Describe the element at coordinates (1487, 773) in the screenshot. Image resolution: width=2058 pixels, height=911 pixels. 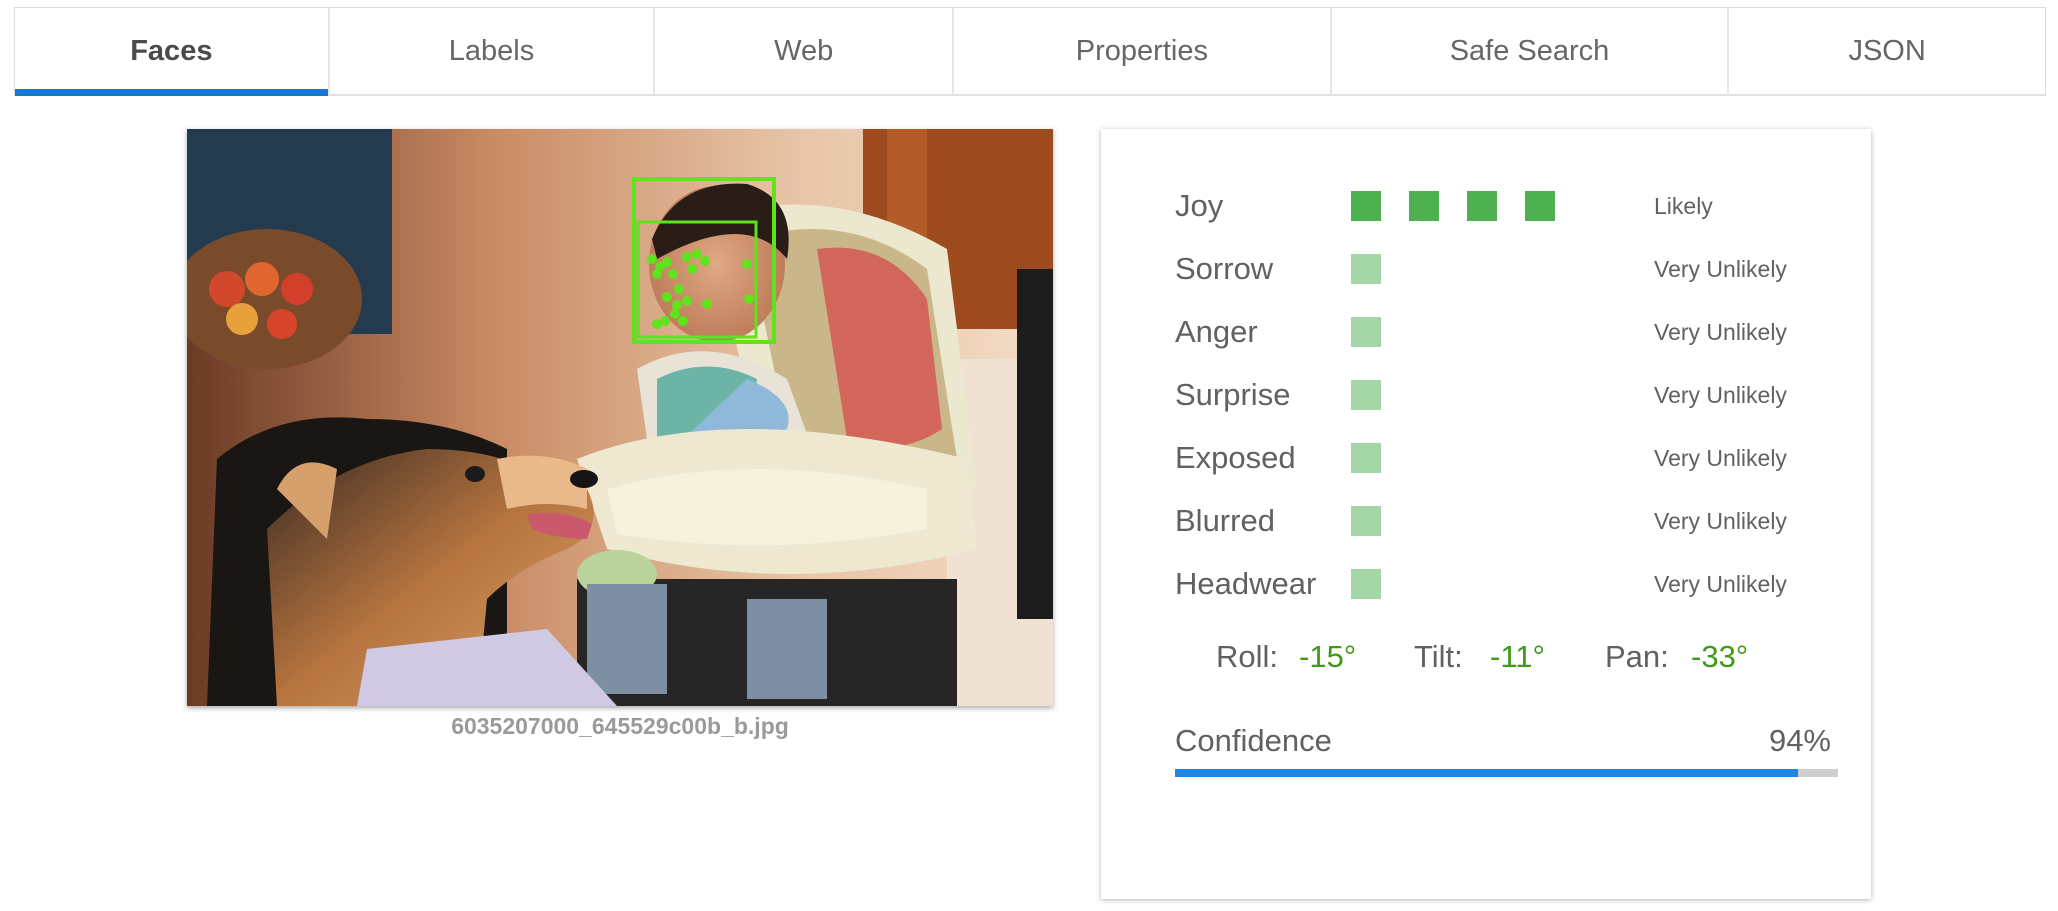
I see `confidence-bar-fill` at that location.